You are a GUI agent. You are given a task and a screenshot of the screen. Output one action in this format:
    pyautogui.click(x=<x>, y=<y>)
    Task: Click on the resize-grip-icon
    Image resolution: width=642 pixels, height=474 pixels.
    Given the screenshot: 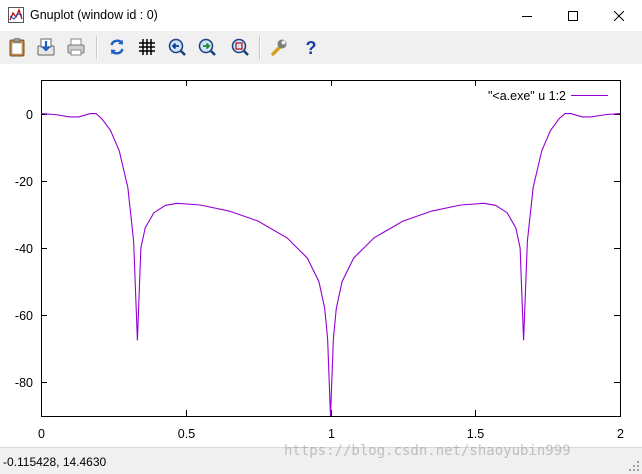 What is the action you would take?
    pyautogui.click(x=634, y=466)
    